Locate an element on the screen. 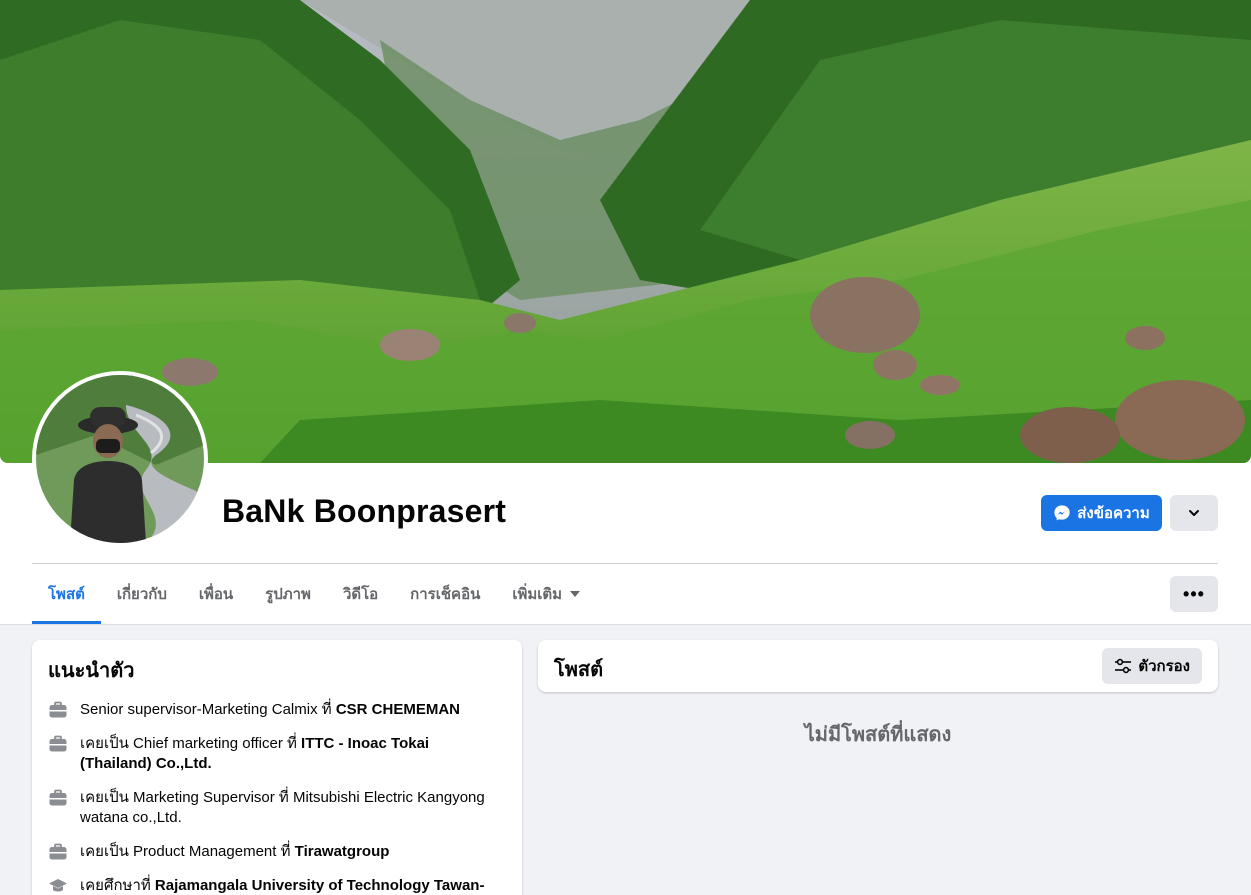 Image resolution: width=1251 pixels, height=895 pixels. profile-options-button is located at coordinates (1194, 513).